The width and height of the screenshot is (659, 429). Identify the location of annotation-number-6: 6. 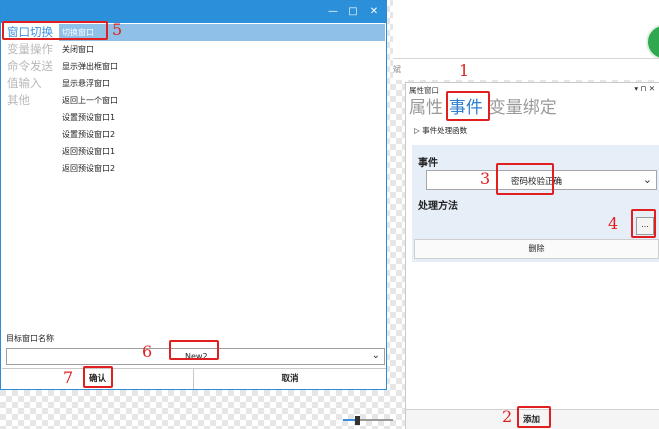
(147, 351).